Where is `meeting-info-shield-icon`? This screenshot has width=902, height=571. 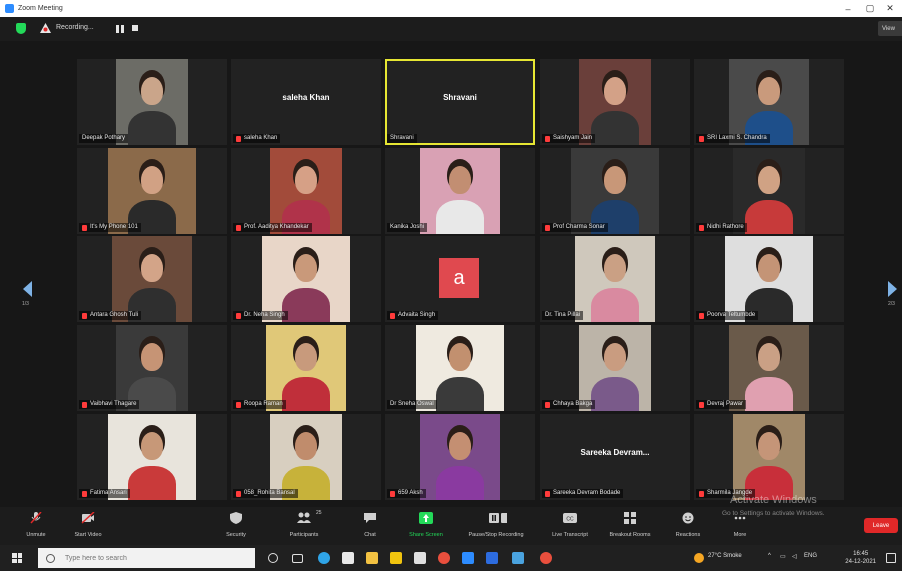
meeting-info-shield-icon is located at coordinates (21, 28).